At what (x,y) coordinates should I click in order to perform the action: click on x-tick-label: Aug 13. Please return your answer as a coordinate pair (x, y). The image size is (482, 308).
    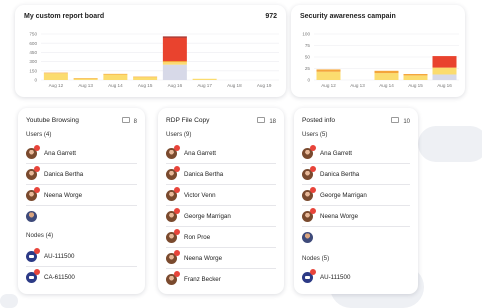
    Looking at the image, I should click on (357, 85).